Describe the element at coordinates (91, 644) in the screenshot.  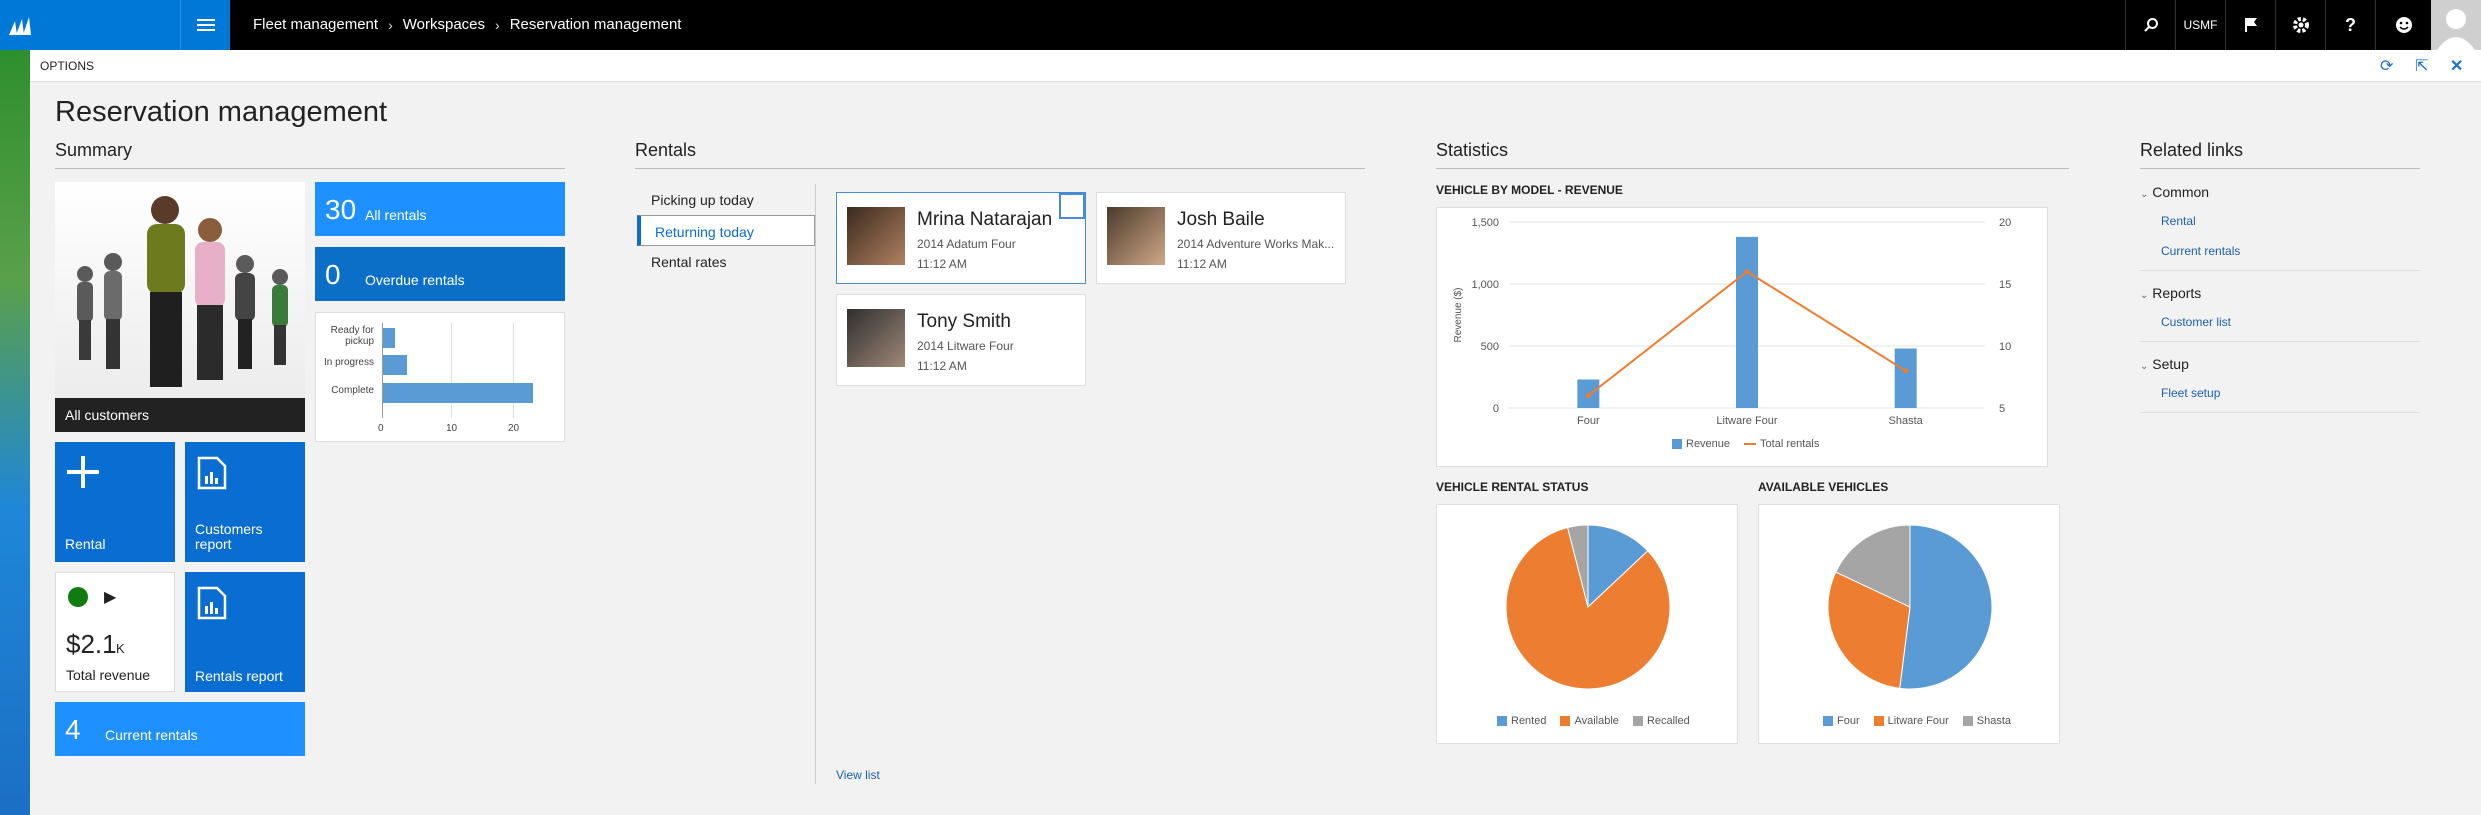
I see `total-revenue-value: $2.1` at that location.